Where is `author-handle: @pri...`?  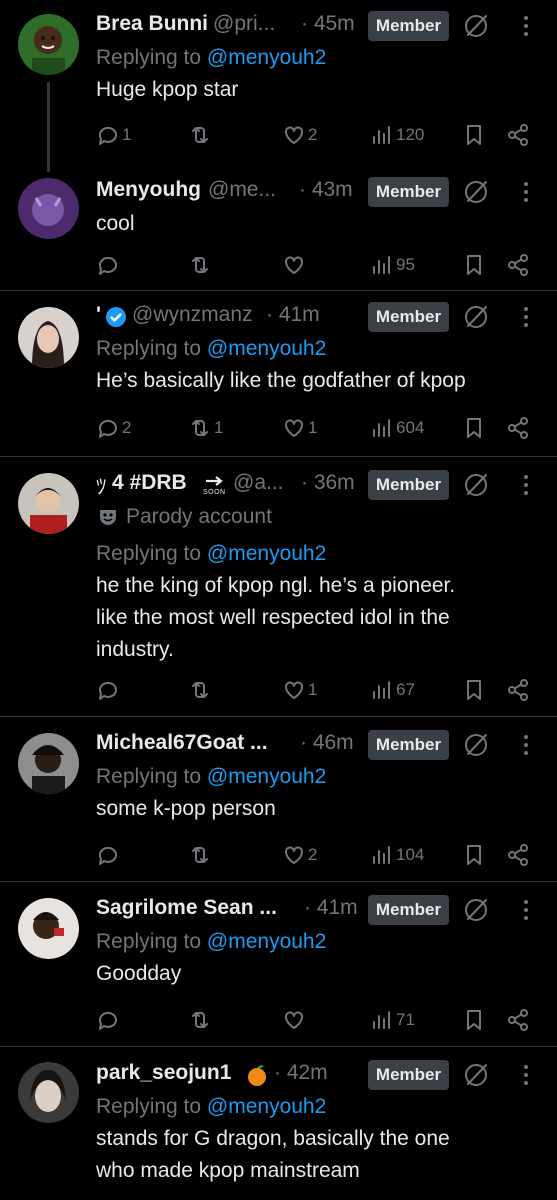
author-handle: @pri... is located at coordinates (244, 24).